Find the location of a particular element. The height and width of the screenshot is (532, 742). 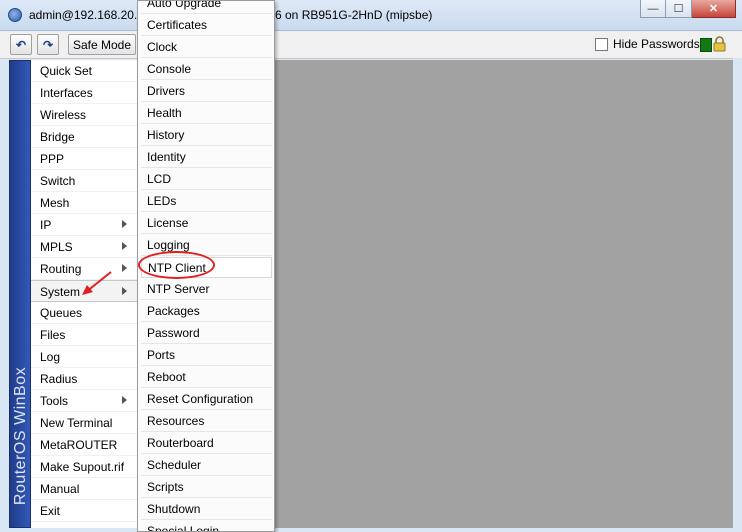

brand-label: RouterOS WinBox is located at coordinates (20, 436).